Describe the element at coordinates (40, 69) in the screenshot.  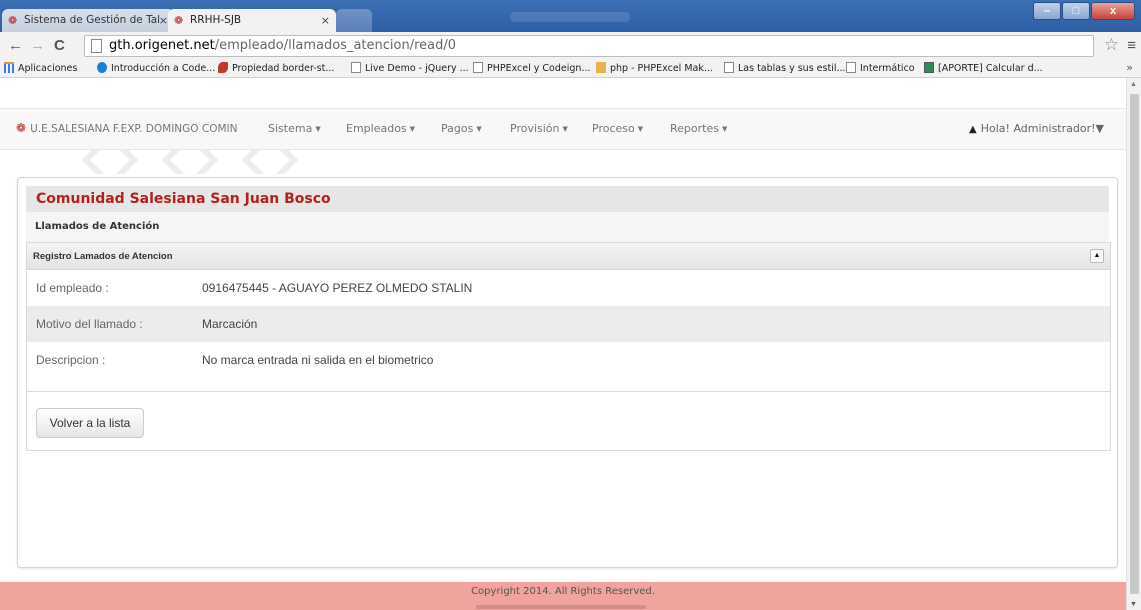
I see `bookmark-item: Aplicaciones` at that location.